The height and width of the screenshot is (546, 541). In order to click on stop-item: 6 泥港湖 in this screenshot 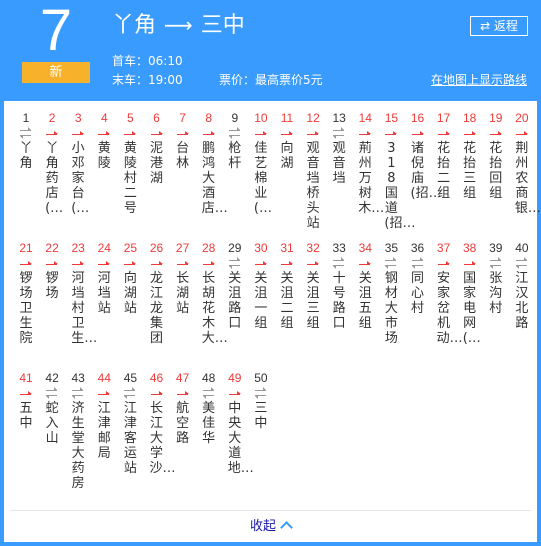, I will do `click(157, 148)`.